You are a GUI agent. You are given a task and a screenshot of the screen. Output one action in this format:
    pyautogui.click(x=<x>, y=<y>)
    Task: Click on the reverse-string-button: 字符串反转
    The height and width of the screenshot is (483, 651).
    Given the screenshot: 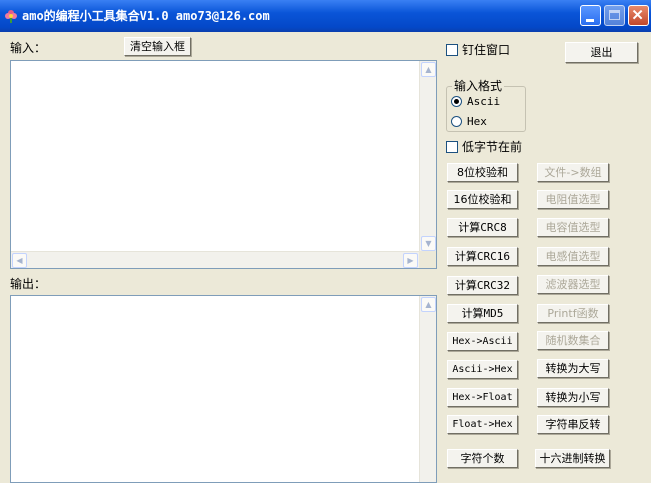 What is the action you would take?
    pyautogui.click(x=573, y=424)
    